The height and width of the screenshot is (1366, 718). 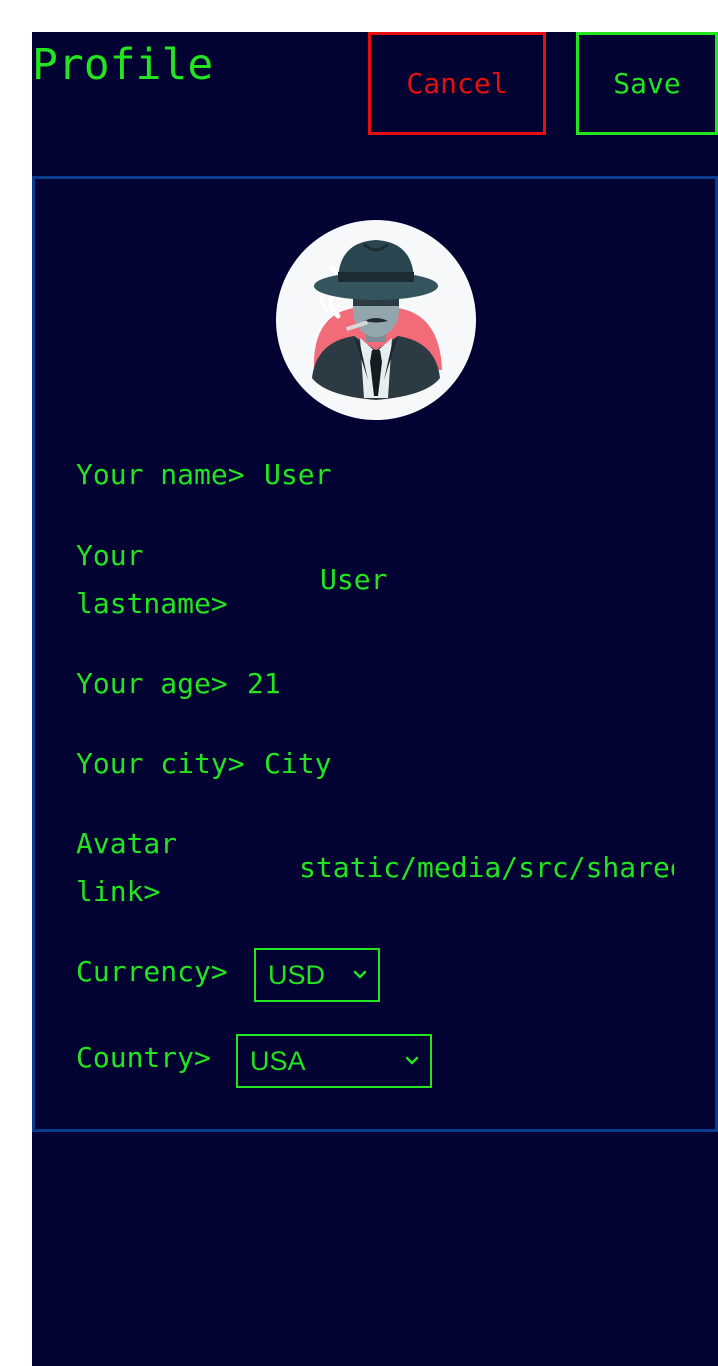 I want to click on name-input, so click(x=414, y=475).